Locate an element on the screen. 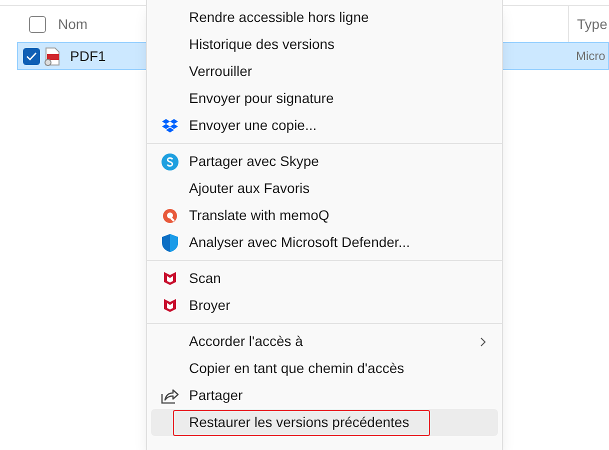 This screenshot has width=609, height=450. memoq-icon is located at coordinates (170, 216).